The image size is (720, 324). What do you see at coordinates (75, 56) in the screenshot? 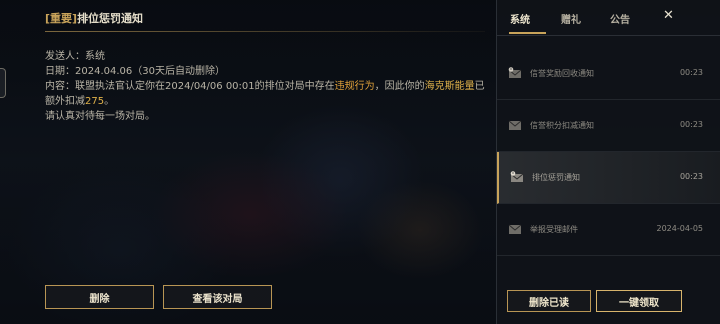
I see `mail-sender: 发送人：系统` at bounding box center [75, 56].